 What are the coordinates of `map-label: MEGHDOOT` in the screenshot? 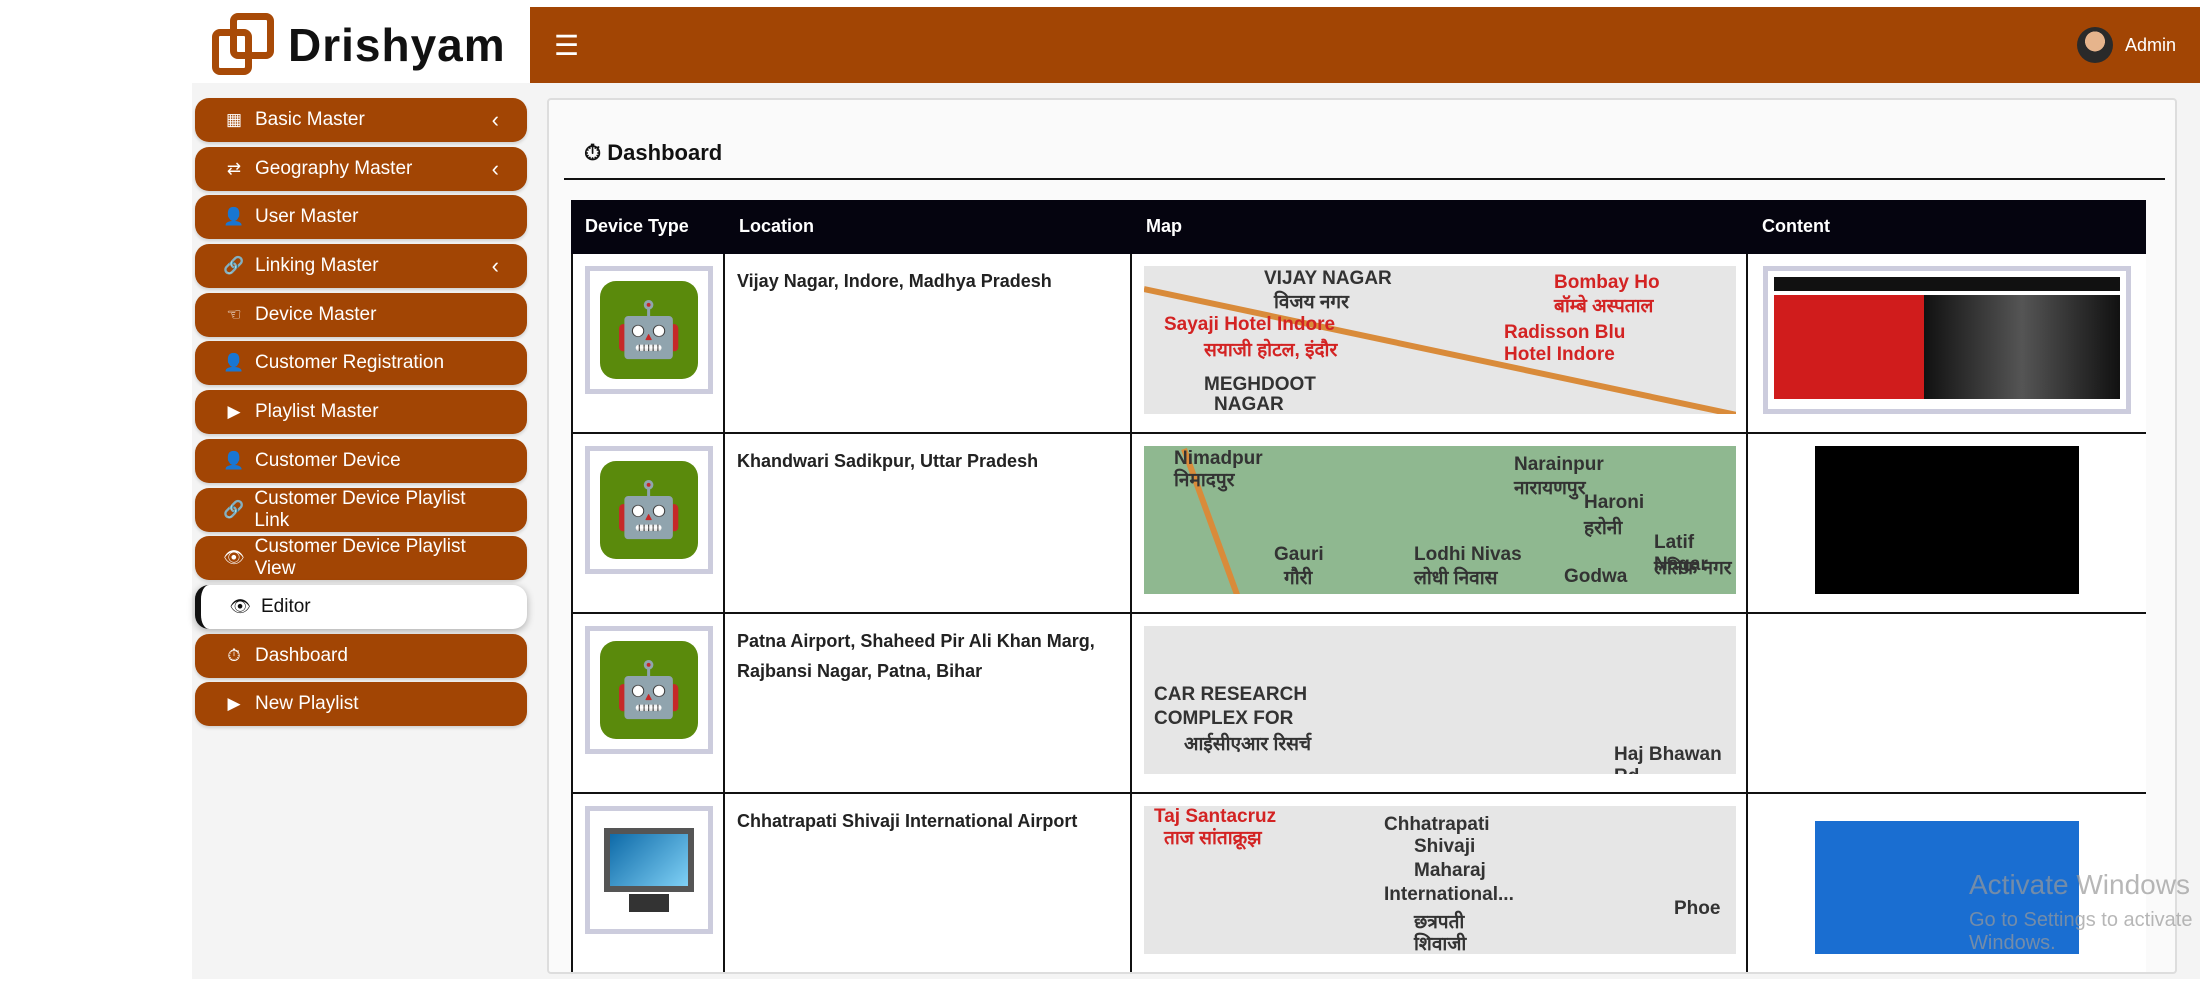 It's located at (1260, 384).